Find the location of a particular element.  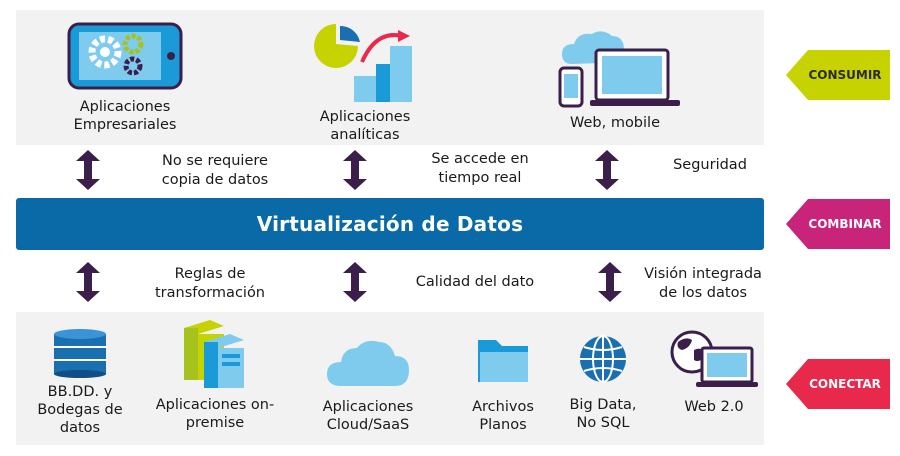

app-web-mobile-label: Web, mobile is located at coordinates (614, 123).